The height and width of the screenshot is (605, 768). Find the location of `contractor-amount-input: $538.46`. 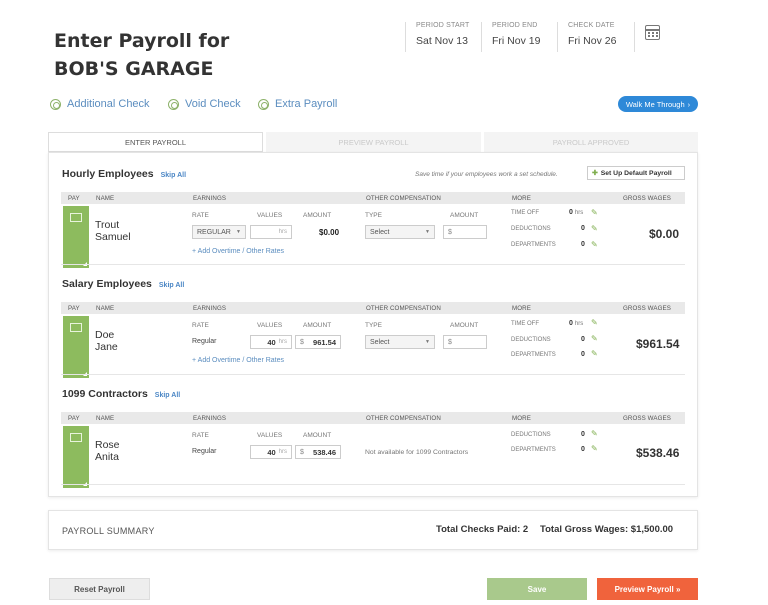

contractor-amount-input: $538.46 is located at coordinates (318, 452).